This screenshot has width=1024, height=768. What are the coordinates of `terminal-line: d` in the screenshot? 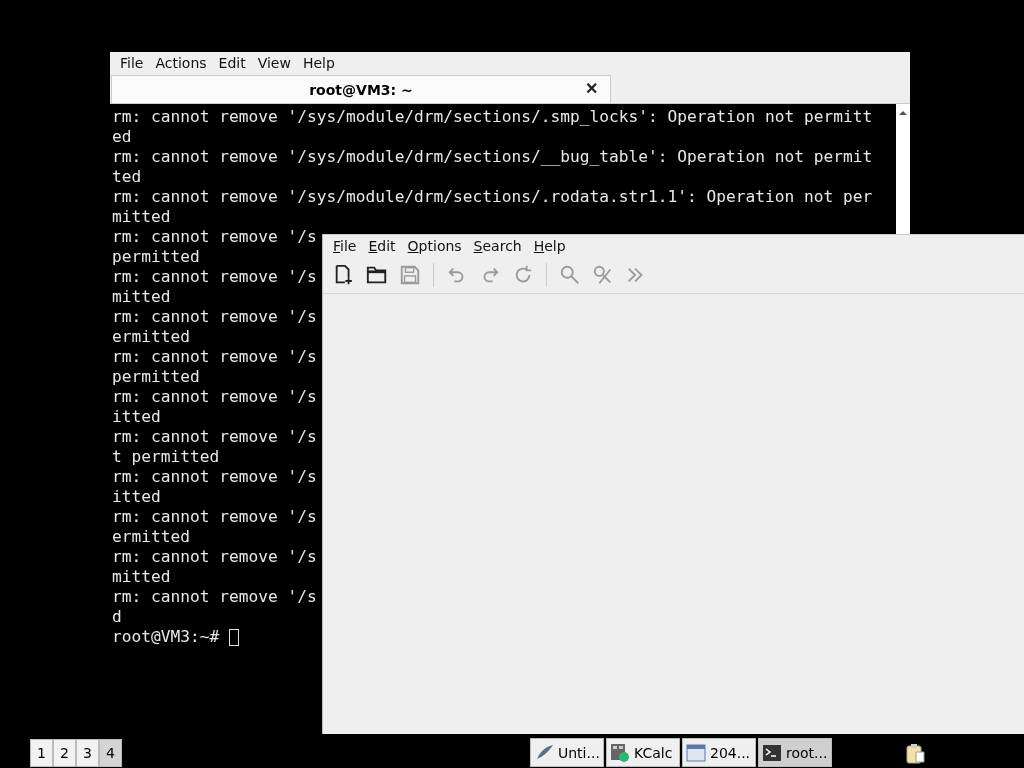 It's located at (117, 617).